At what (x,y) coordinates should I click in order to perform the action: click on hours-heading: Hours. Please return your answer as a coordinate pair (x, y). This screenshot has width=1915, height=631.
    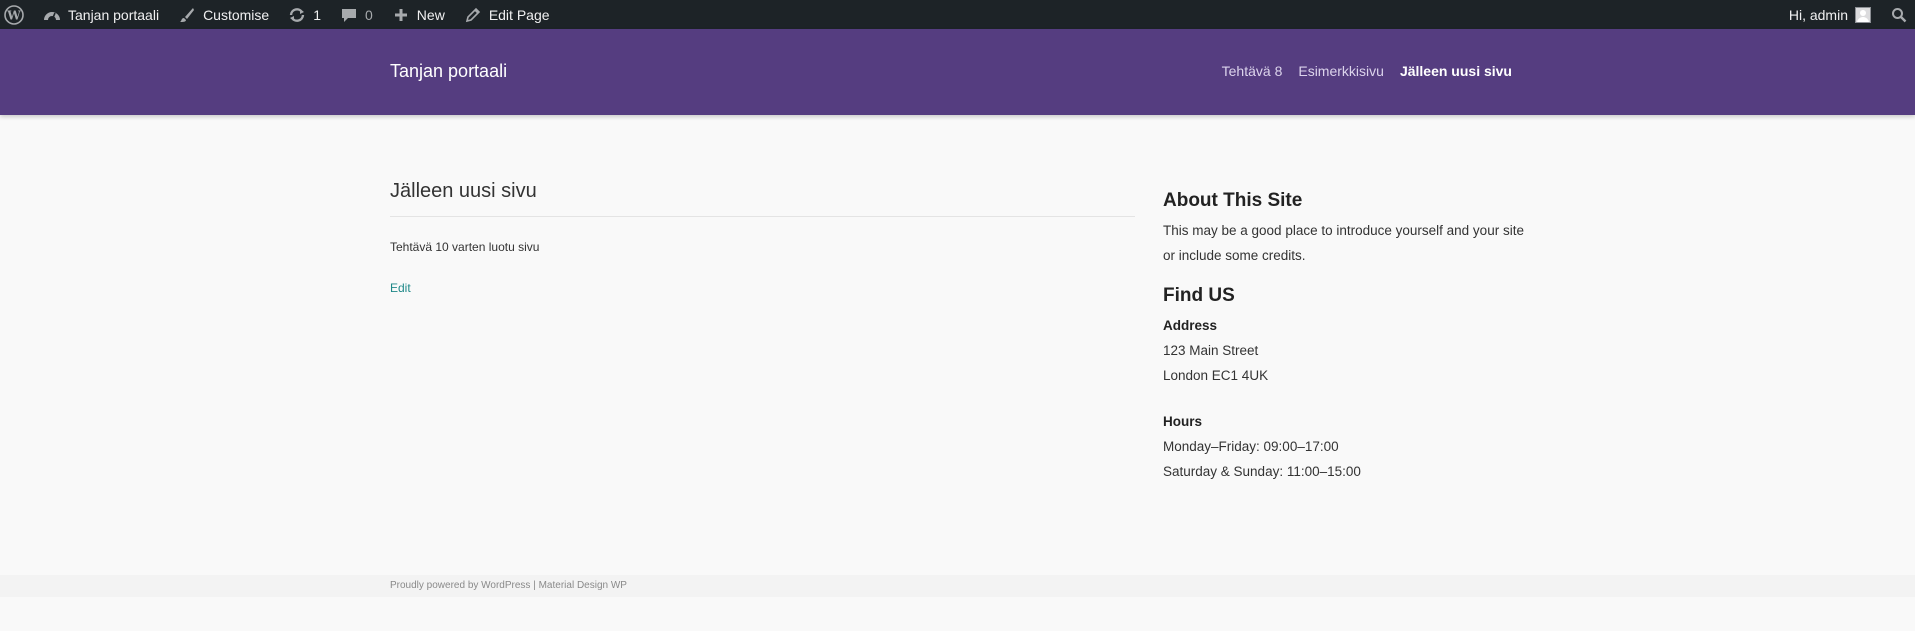
    Looking at the image, I should click on (1183, 421).